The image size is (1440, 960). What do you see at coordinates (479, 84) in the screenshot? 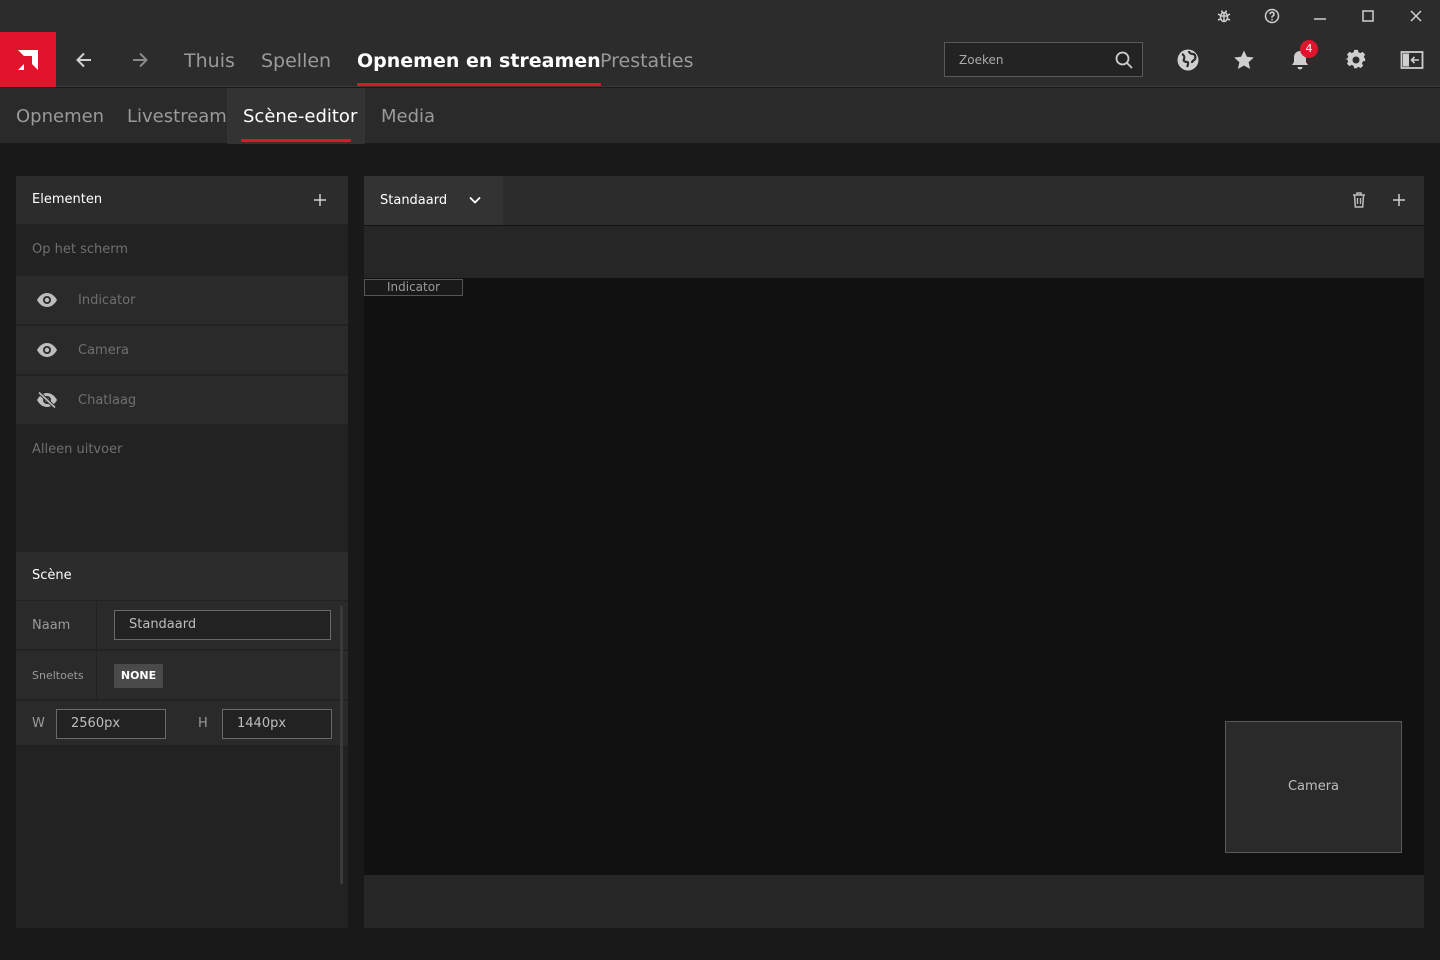
I see `active-tab-underline` at bounding box center [479, 84].